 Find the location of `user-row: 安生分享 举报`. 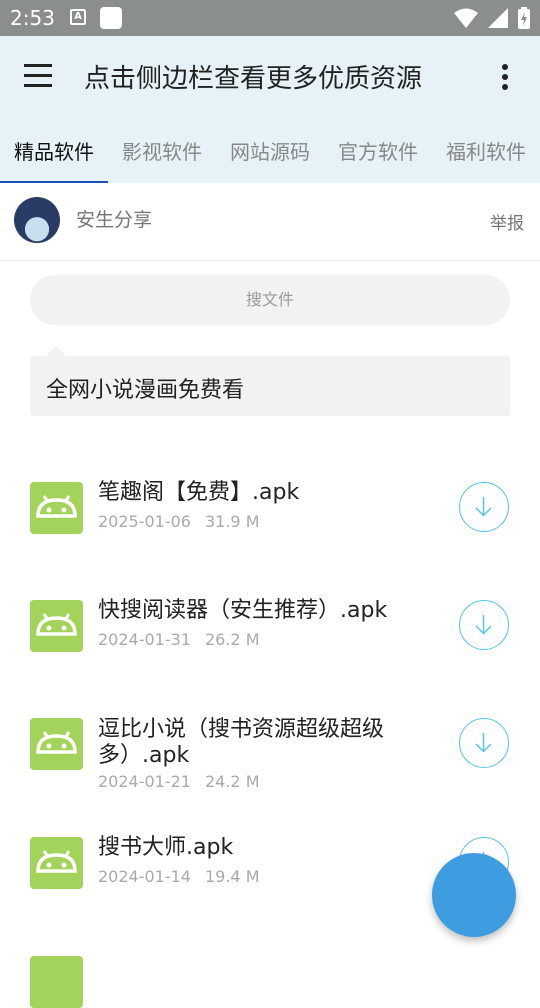

user-row: 安生分享 举报 is located at coordinates (270, 222).